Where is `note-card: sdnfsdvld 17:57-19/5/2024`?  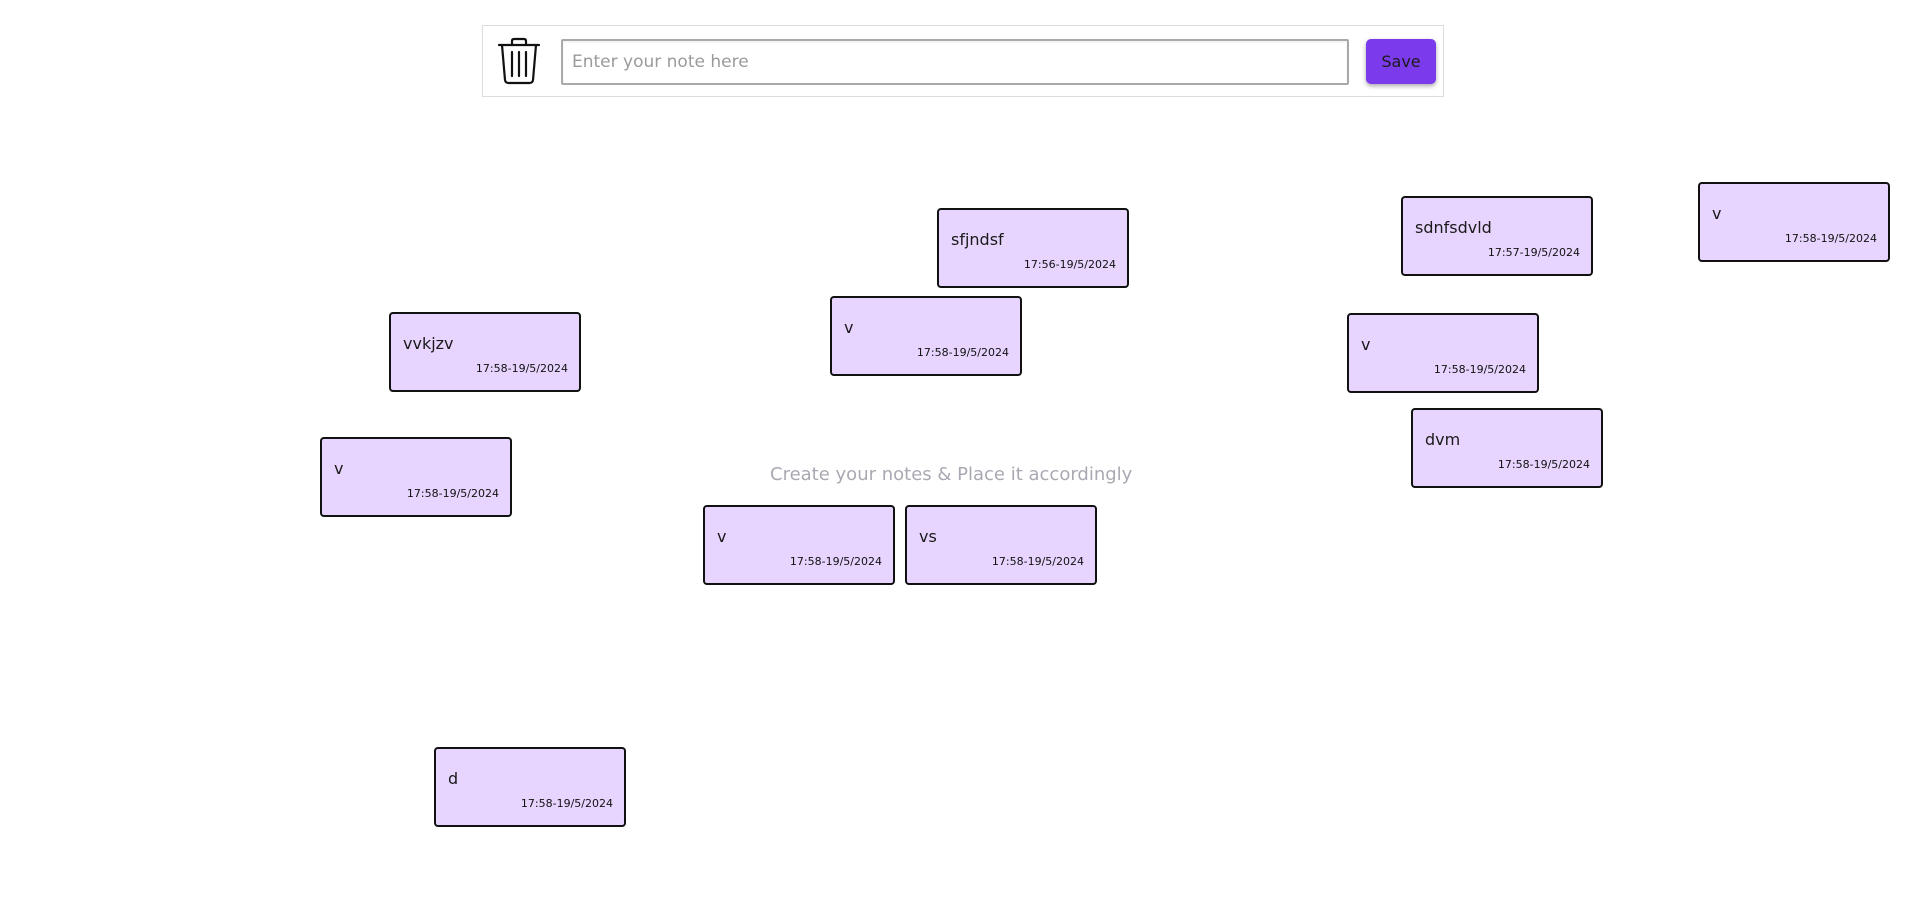
note-card: sdnfsdvld 17:57-19/5/2024 is located at coordinates (1497, 236).